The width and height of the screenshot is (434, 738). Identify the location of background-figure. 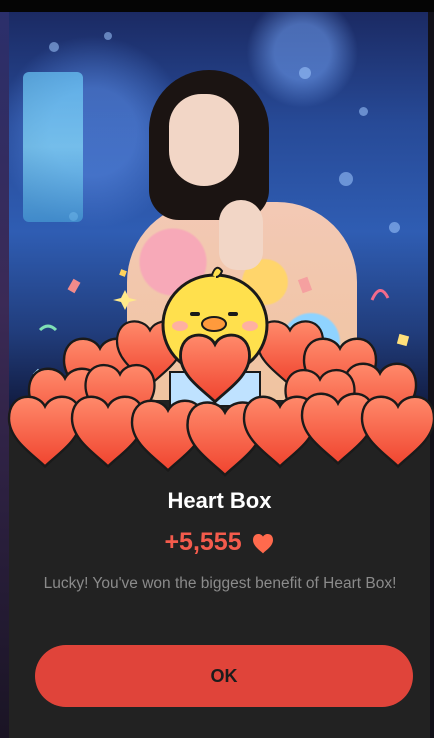
(53, 147).